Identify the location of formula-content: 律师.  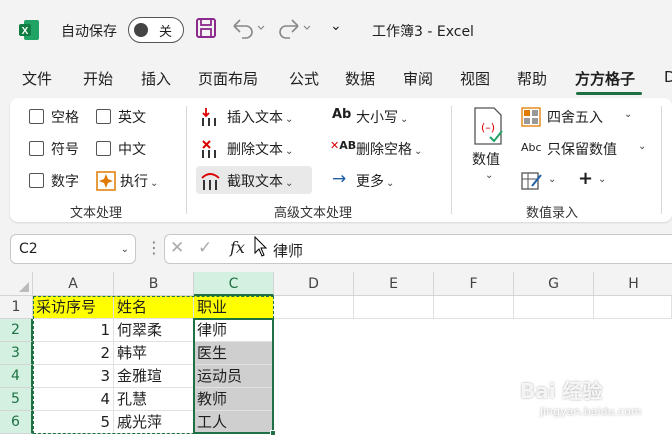
(288, 250).